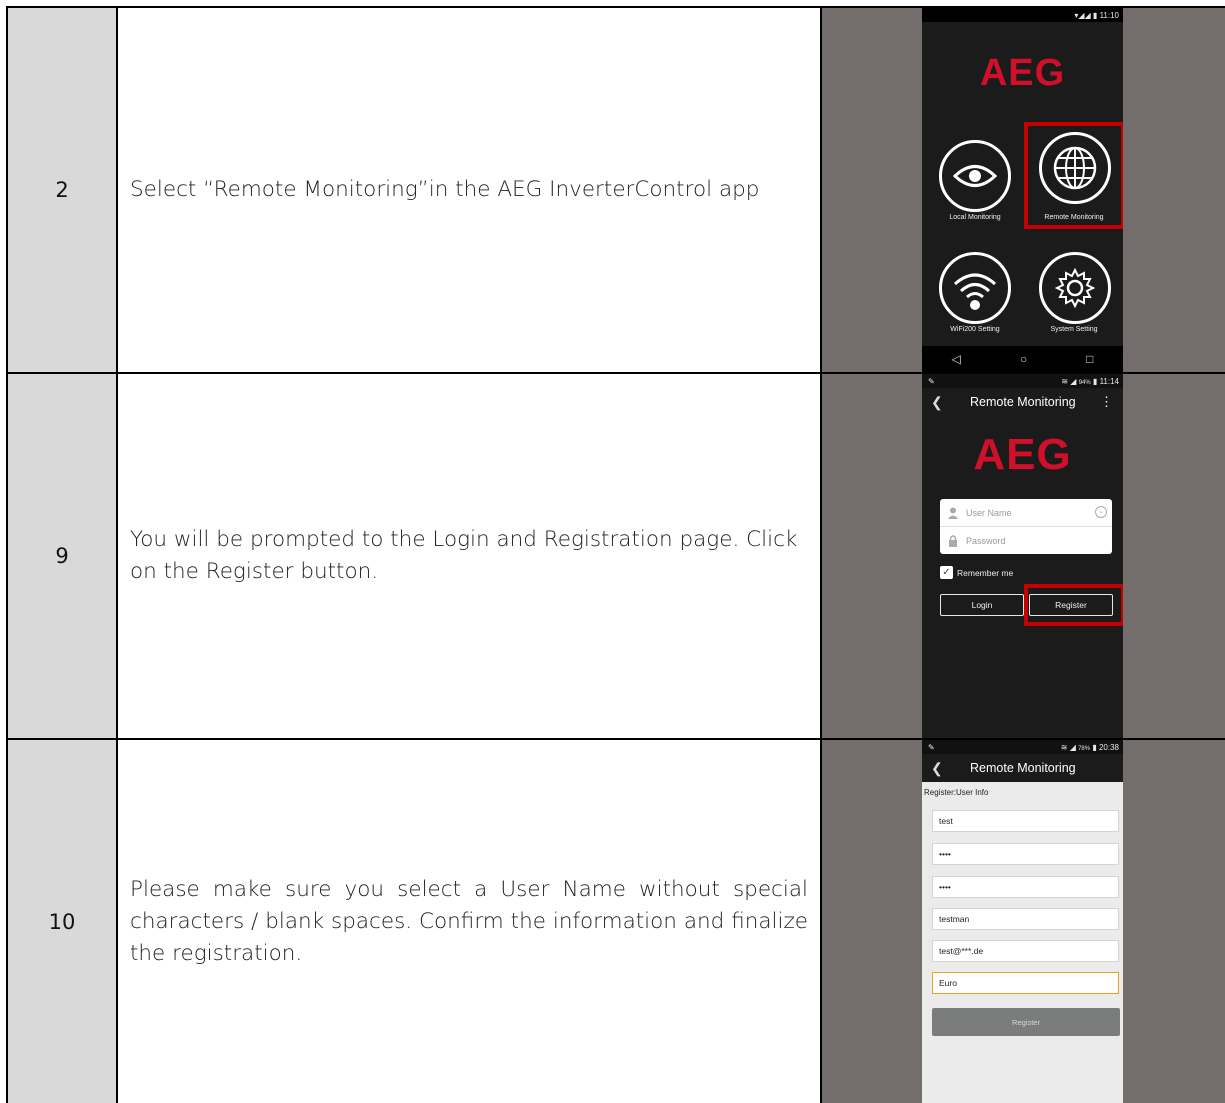 Image resolution: width=1225 pixels, height=1103 pixels. I want to click on currency-field: Euro, so click(1025, 983).